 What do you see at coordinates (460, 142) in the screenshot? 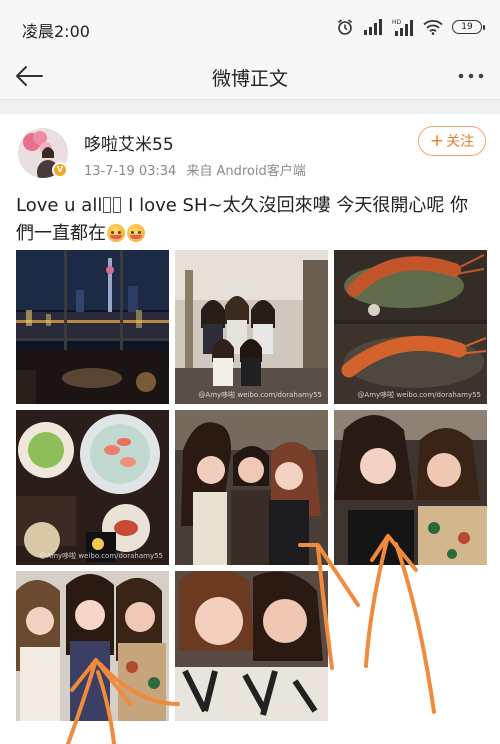
I see `follow-label: 关注` at bounding box center [460, 142].